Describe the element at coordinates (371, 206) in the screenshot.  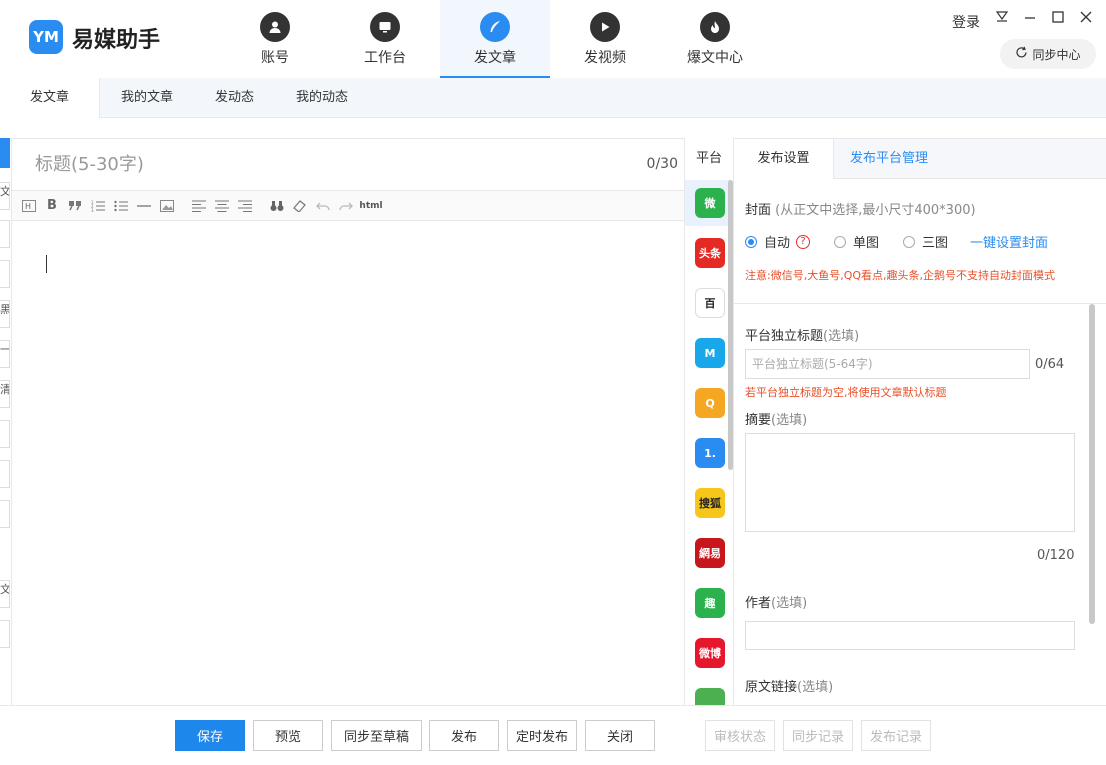
I see `html-source-button: html` at that location.